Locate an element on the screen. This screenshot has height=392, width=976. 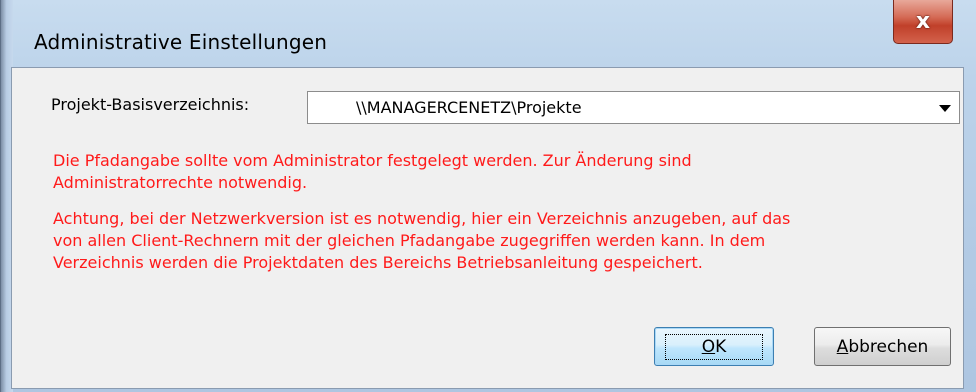
cancel-button-label: Abbrechen is located at coordinates (883, 347).